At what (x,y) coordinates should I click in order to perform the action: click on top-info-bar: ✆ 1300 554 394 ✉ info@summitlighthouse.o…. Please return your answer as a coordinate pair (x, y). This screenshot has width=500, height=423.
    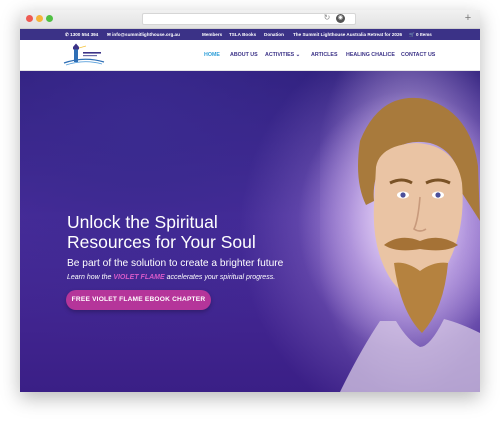
    Looking at the image, I should click on (250, 34).